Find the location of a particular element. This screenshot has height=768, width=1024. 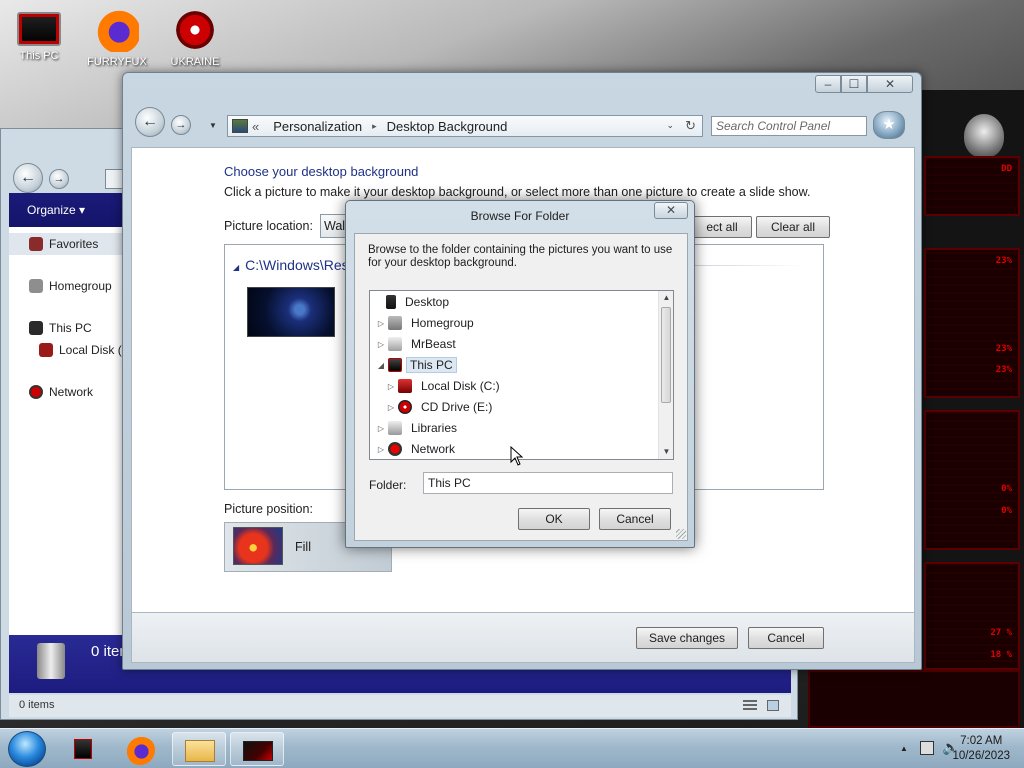

help-icon: ★ is located at coordinates (889, 125).